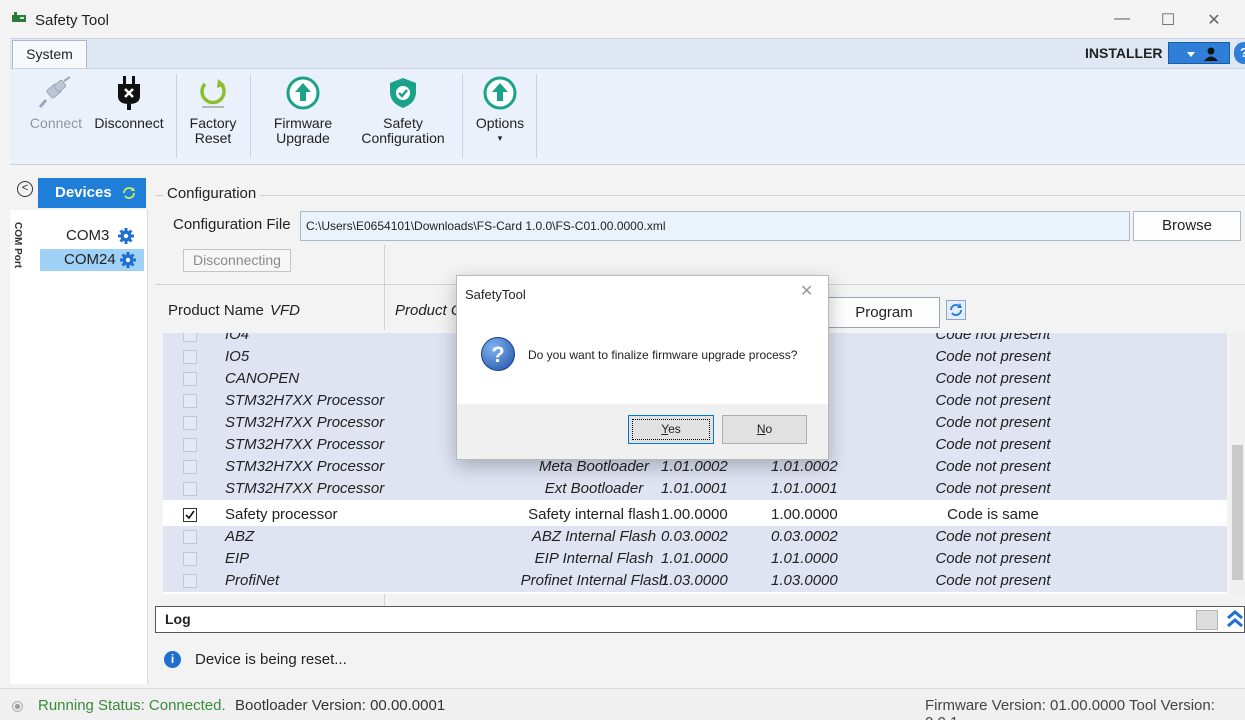 This screenshot has width=1245, height=720. I want to click on row-checkbox-checked, so click(190, 515).